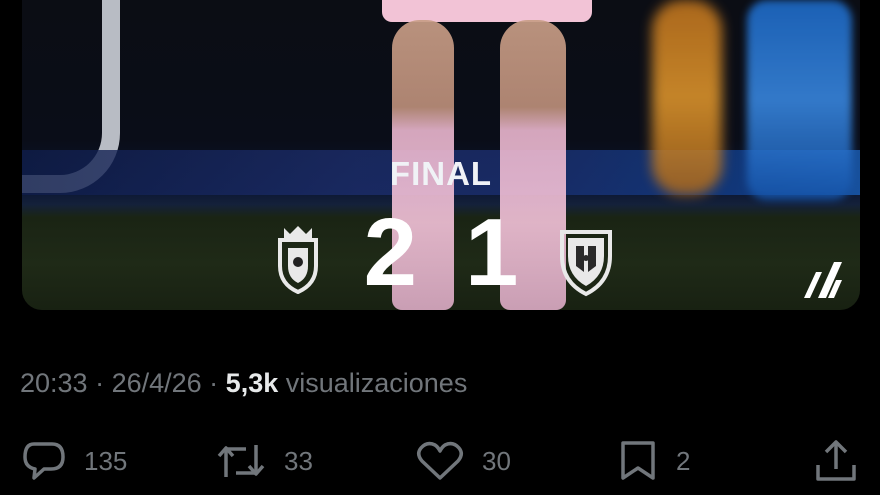  Describe the element at coordinates (487, 11) in the screenshot. I see `player-shorts` at that location.